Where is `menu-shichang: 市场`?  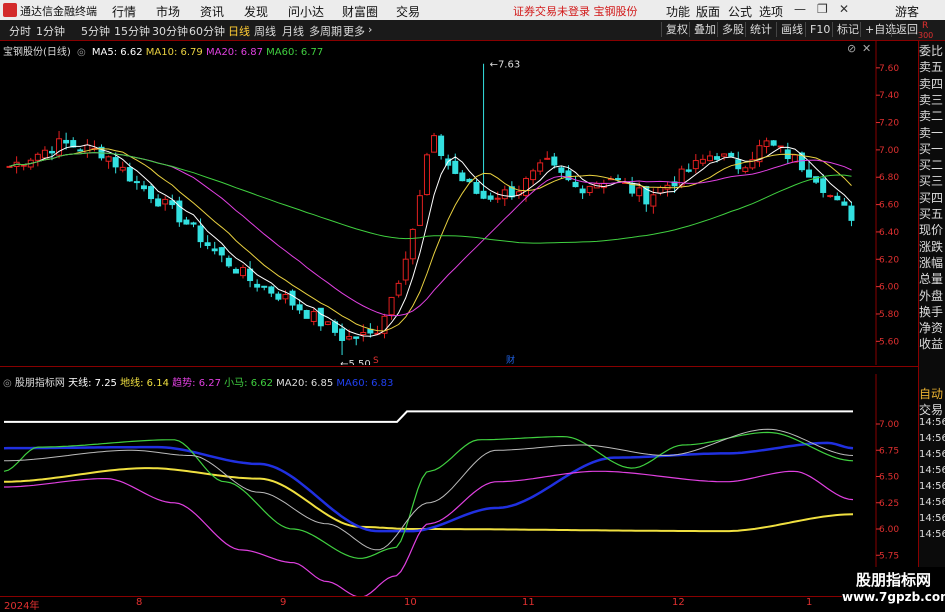 menu-shichang: 市场 is located at coordinates (168, 11).